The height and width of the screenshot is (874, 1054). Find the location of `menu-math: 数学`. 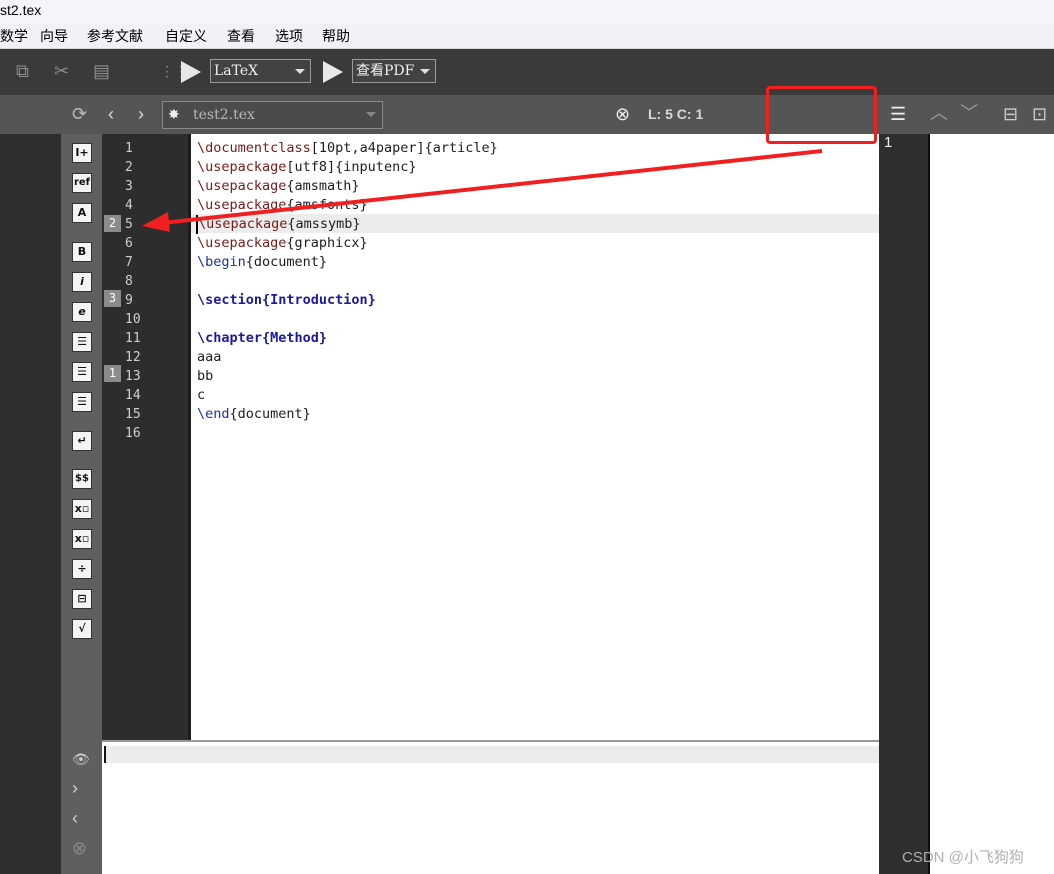

menu-math: 数学 is located at coordinates (14, 36).